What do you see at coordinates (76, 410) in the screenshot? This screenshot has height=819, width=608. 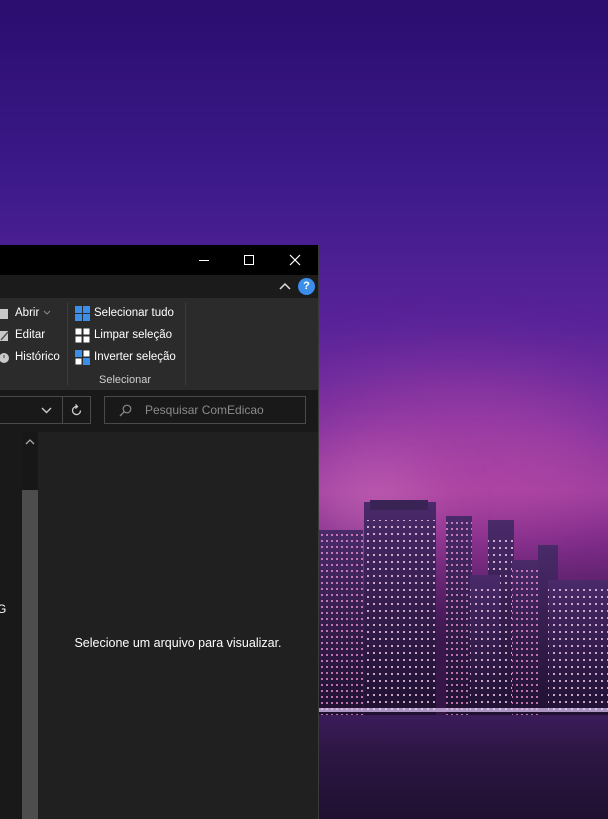 I see `refresh-icon` at bounding box center [76, 410].